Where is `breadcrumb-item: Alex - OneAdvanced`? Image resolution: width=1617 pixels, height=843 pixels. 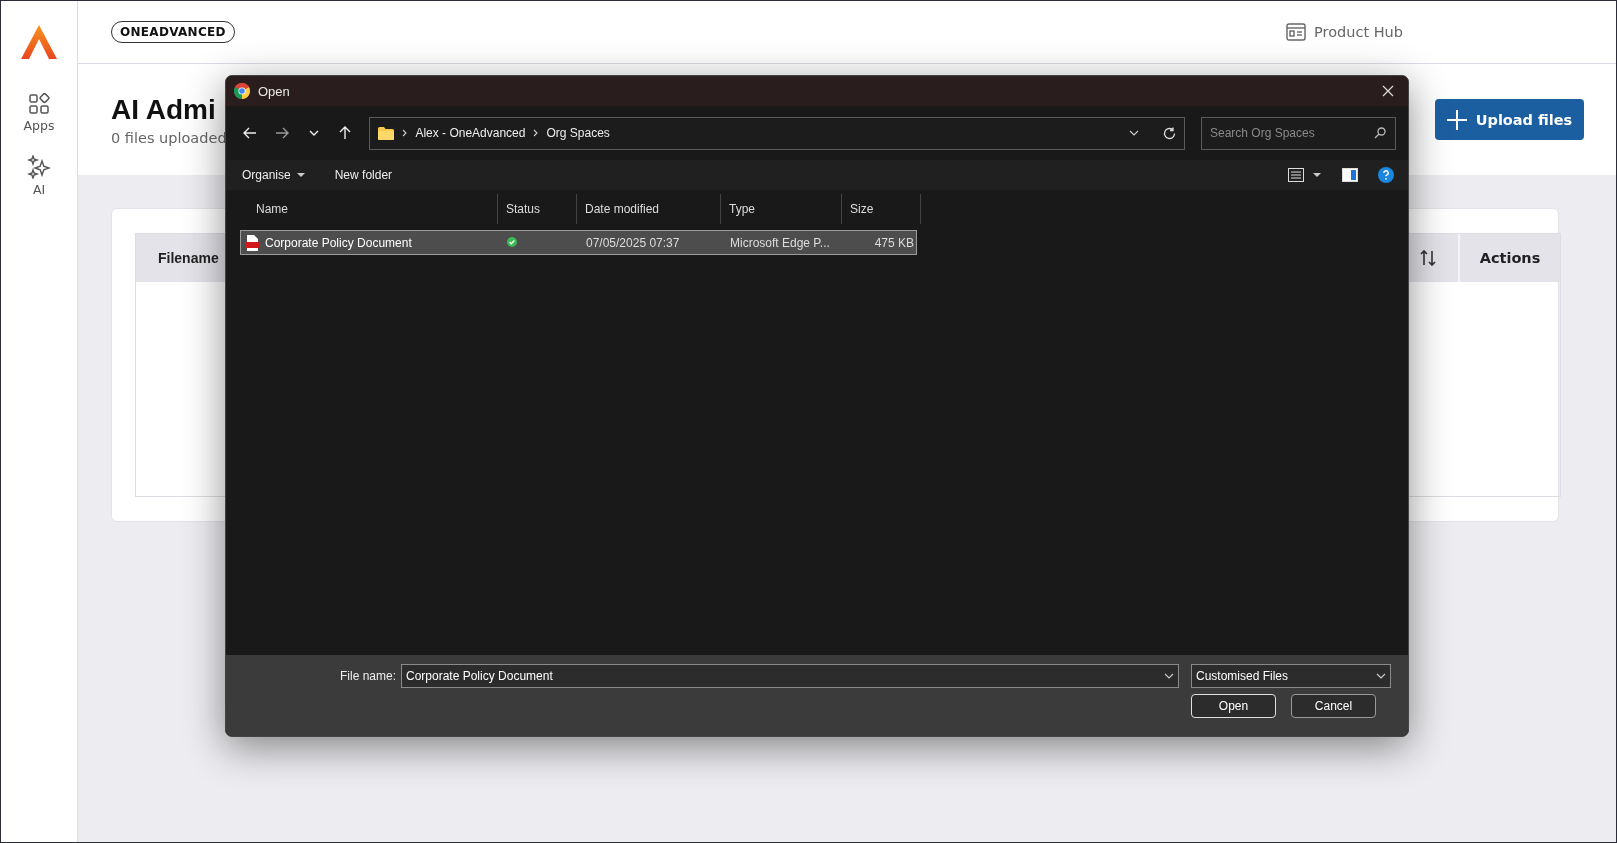
breadcrumb-item: Alex - OneAdvanced is located at coordinates (470, 133).